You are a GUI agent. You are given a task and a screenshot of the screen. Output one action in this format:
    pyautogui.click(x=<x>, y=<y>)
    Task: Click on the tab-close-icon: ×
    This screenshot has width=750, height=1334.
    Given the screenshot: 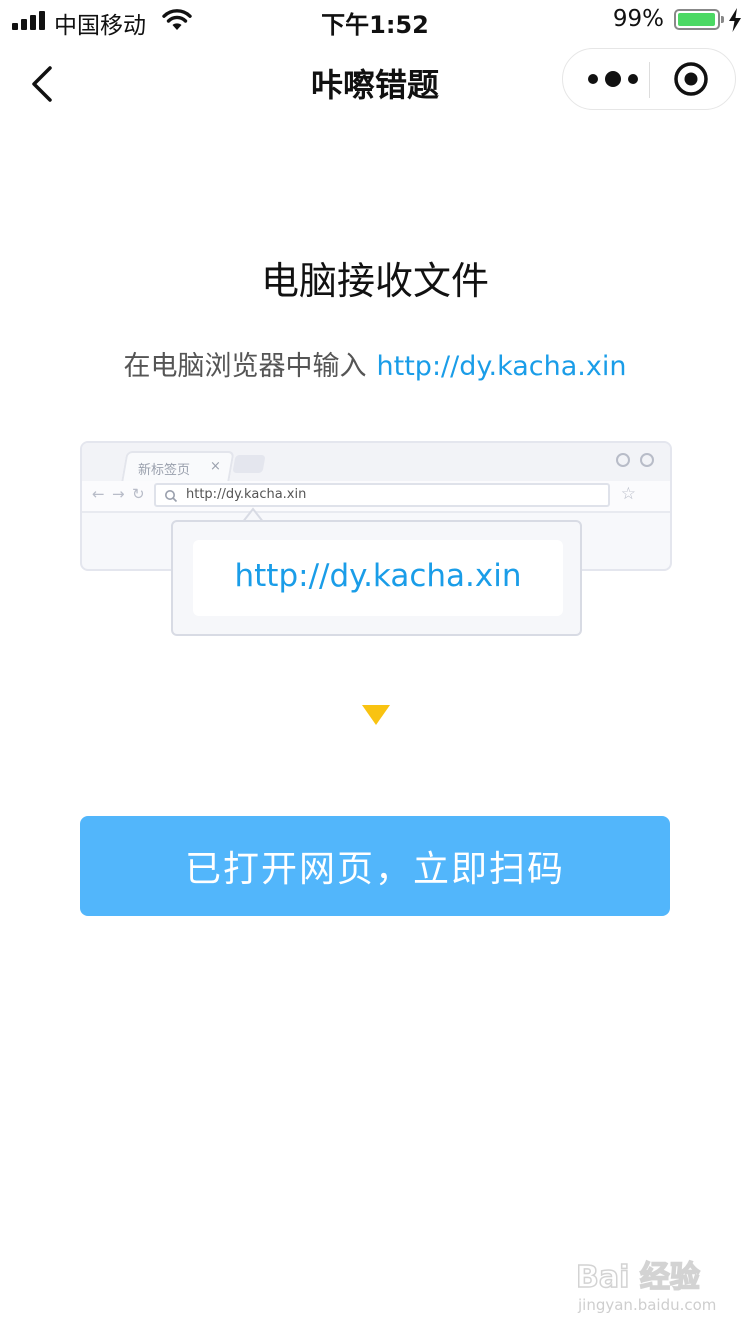 What is the action you would take?
    pyautogui.click(x=215, y=466)
    